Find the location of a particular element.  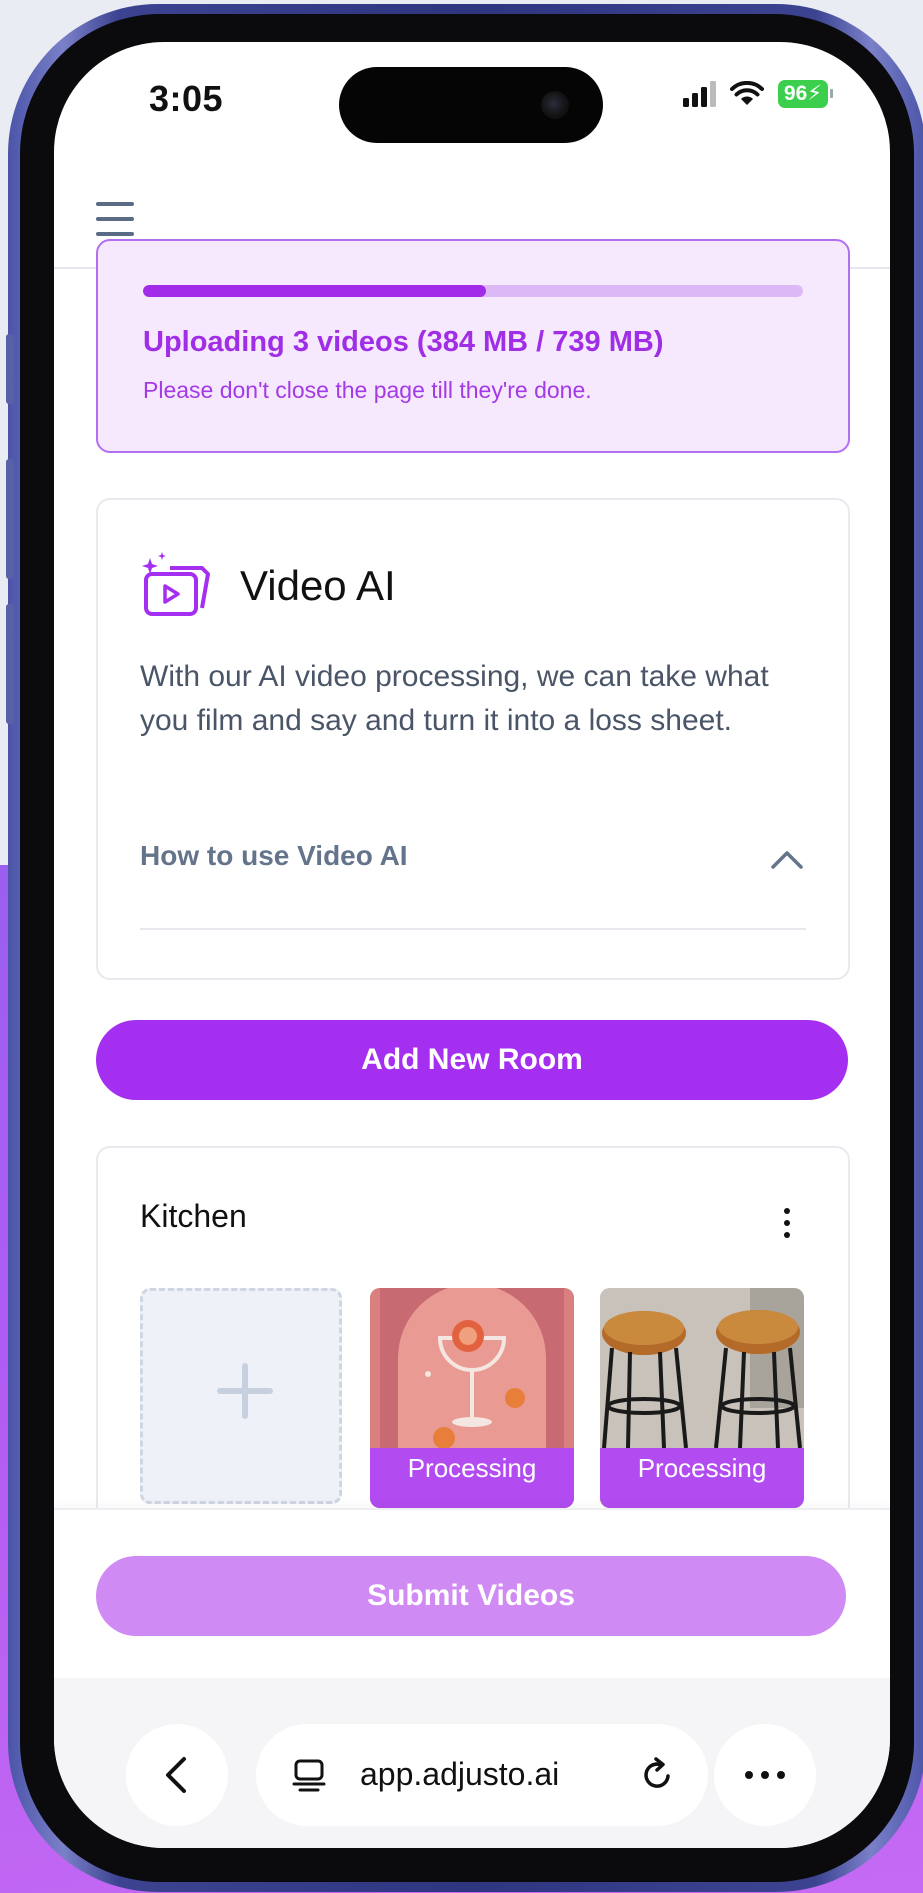

submit-videos-button: Submit Videos is located at coordinates (471, 1596).